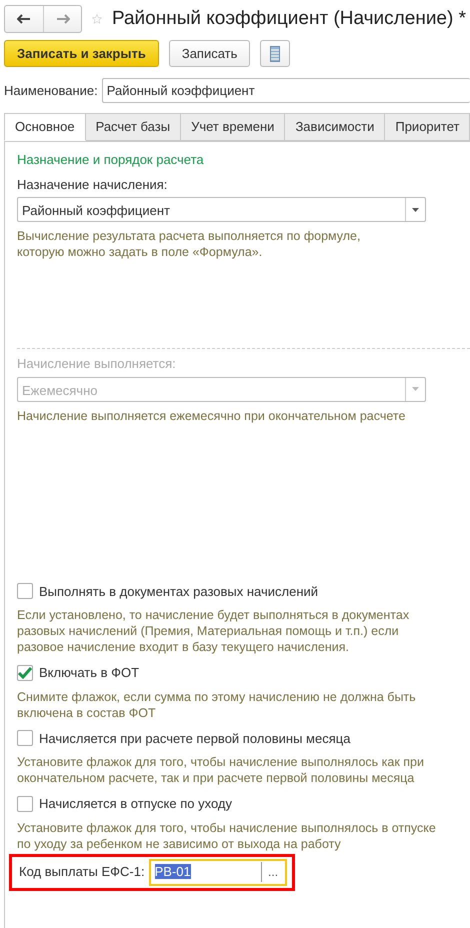 Image resolution: width=470 pixels, height=928 pixels. What do you see at coordinates (111, 160) in the screenshot?
I see `section-title: Назначение и порядок расчета` at bounding box center [111, 160].